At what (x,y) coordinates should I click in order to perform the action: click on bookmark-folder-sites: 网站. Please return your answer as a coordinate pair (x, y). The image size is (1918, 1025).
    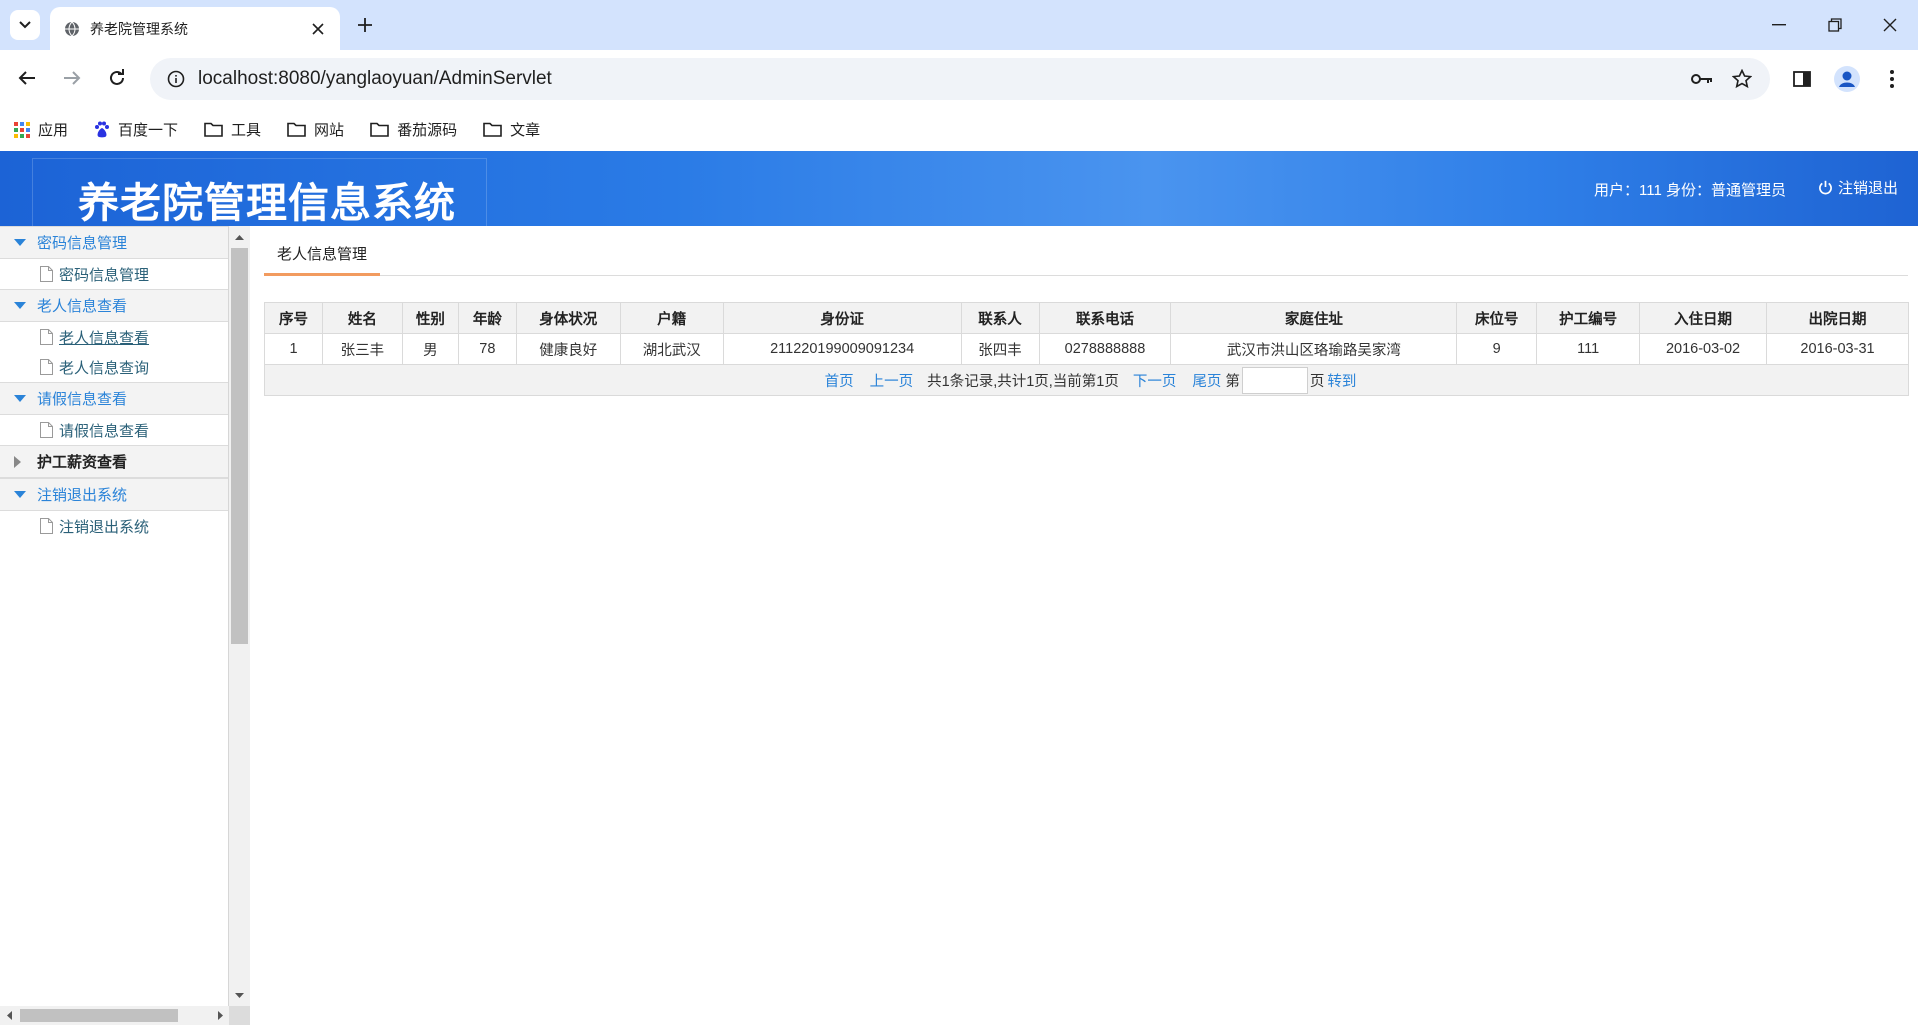
    Looking at the image, I should click on (315, 129).